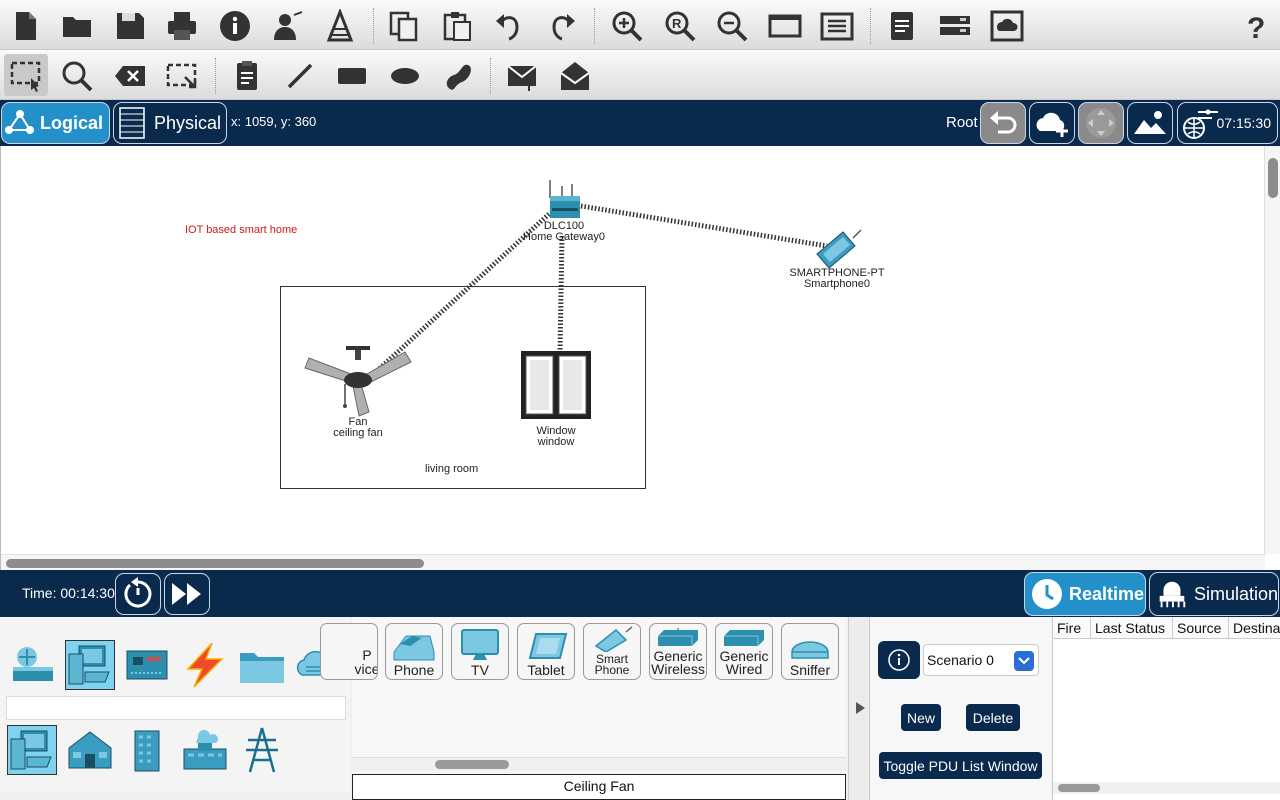 The width and height of the screenshot is (1280, 800). I want to click on device-tile-phone: Phone, so click(414, 651).